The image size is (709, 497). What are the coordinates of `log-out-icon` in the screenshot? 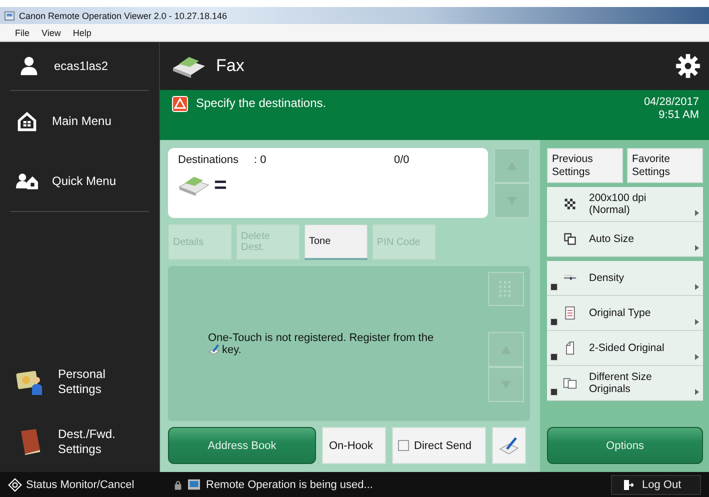 It's located at (629, 485).